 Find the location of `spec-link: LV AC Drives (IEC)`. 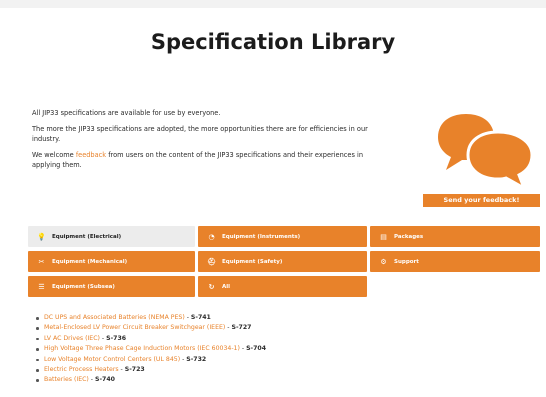

spec-link: LV AC Drives (IEC) is located at coordinates (72, 338).